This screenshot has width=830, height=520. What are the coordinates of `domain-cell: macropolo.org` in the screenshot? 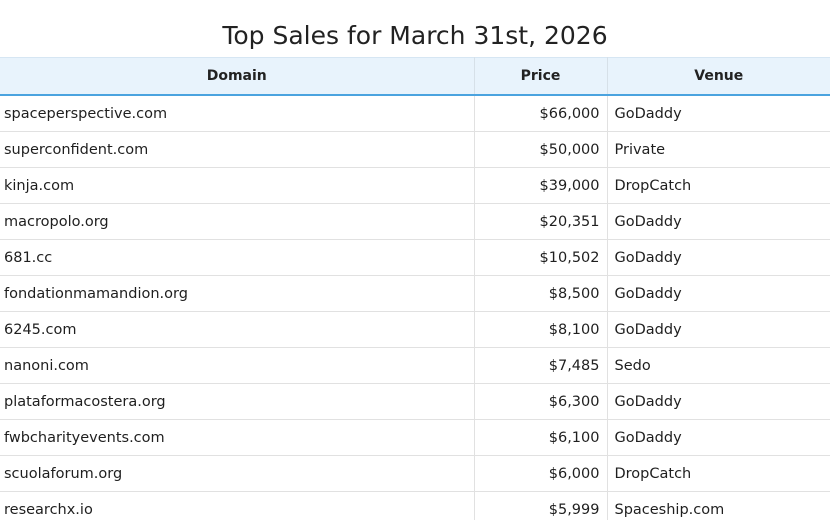 It's located at (237, 221).